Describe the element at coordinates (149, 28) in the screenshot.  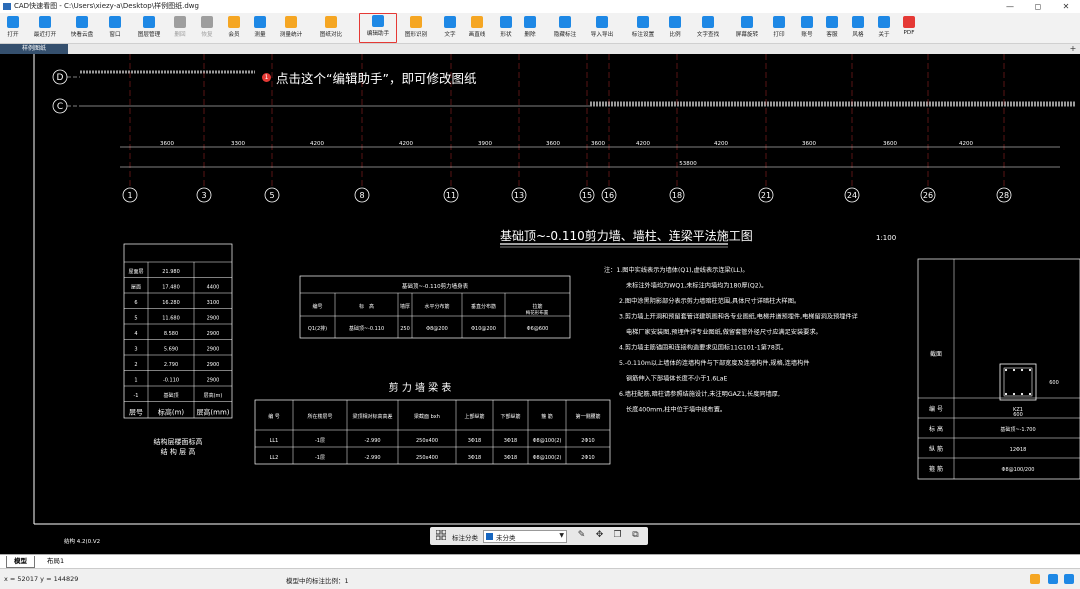
I see `toolbar-layers-button: 图层管理` at that location.